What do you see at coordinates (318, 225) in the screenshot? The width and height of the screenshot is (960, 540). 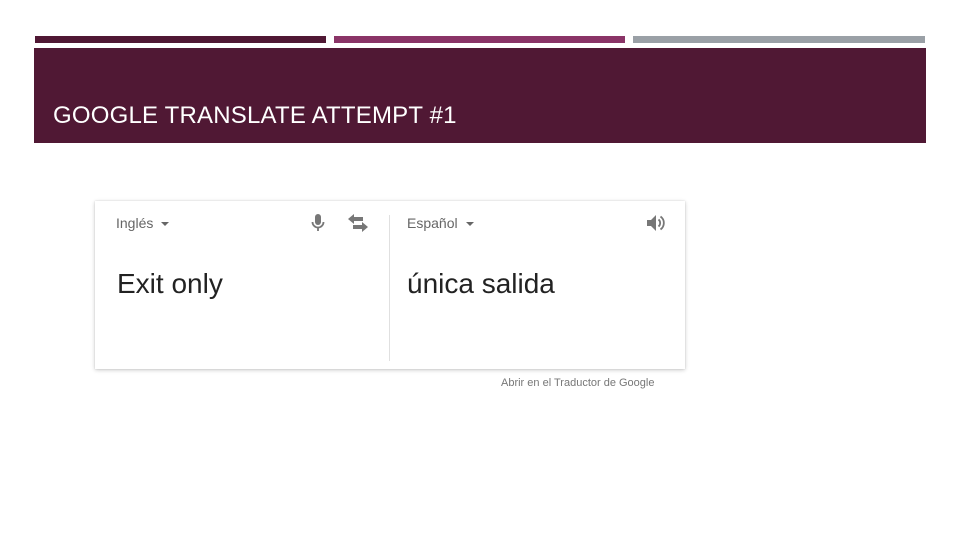 I see `mic-icon` at bounding box center [318, 225].